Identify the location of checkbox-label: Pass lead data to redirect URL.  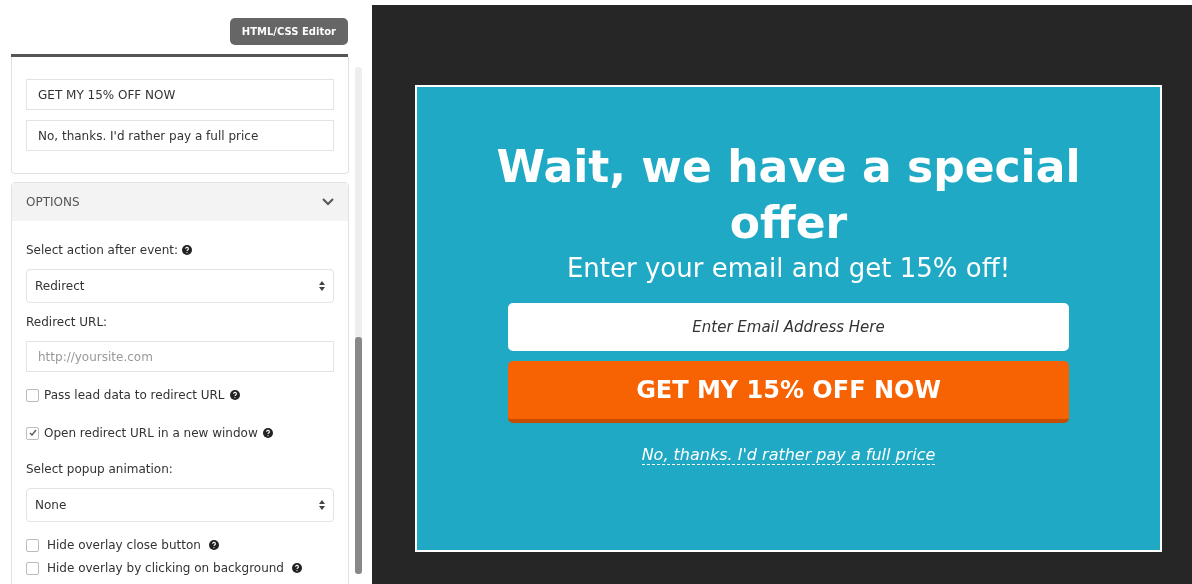
(134, 395).